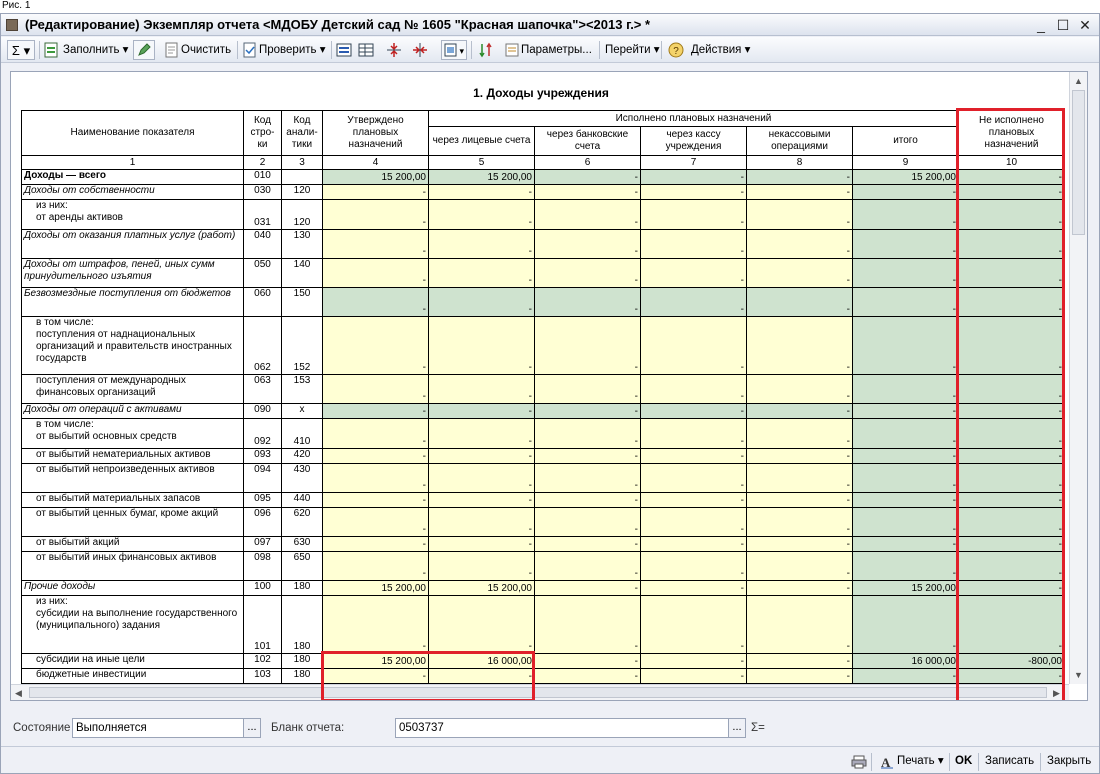 The width and height of the screenshot is (1100, 774). I want to click on state-field: Выполняется, so click(158, 728).